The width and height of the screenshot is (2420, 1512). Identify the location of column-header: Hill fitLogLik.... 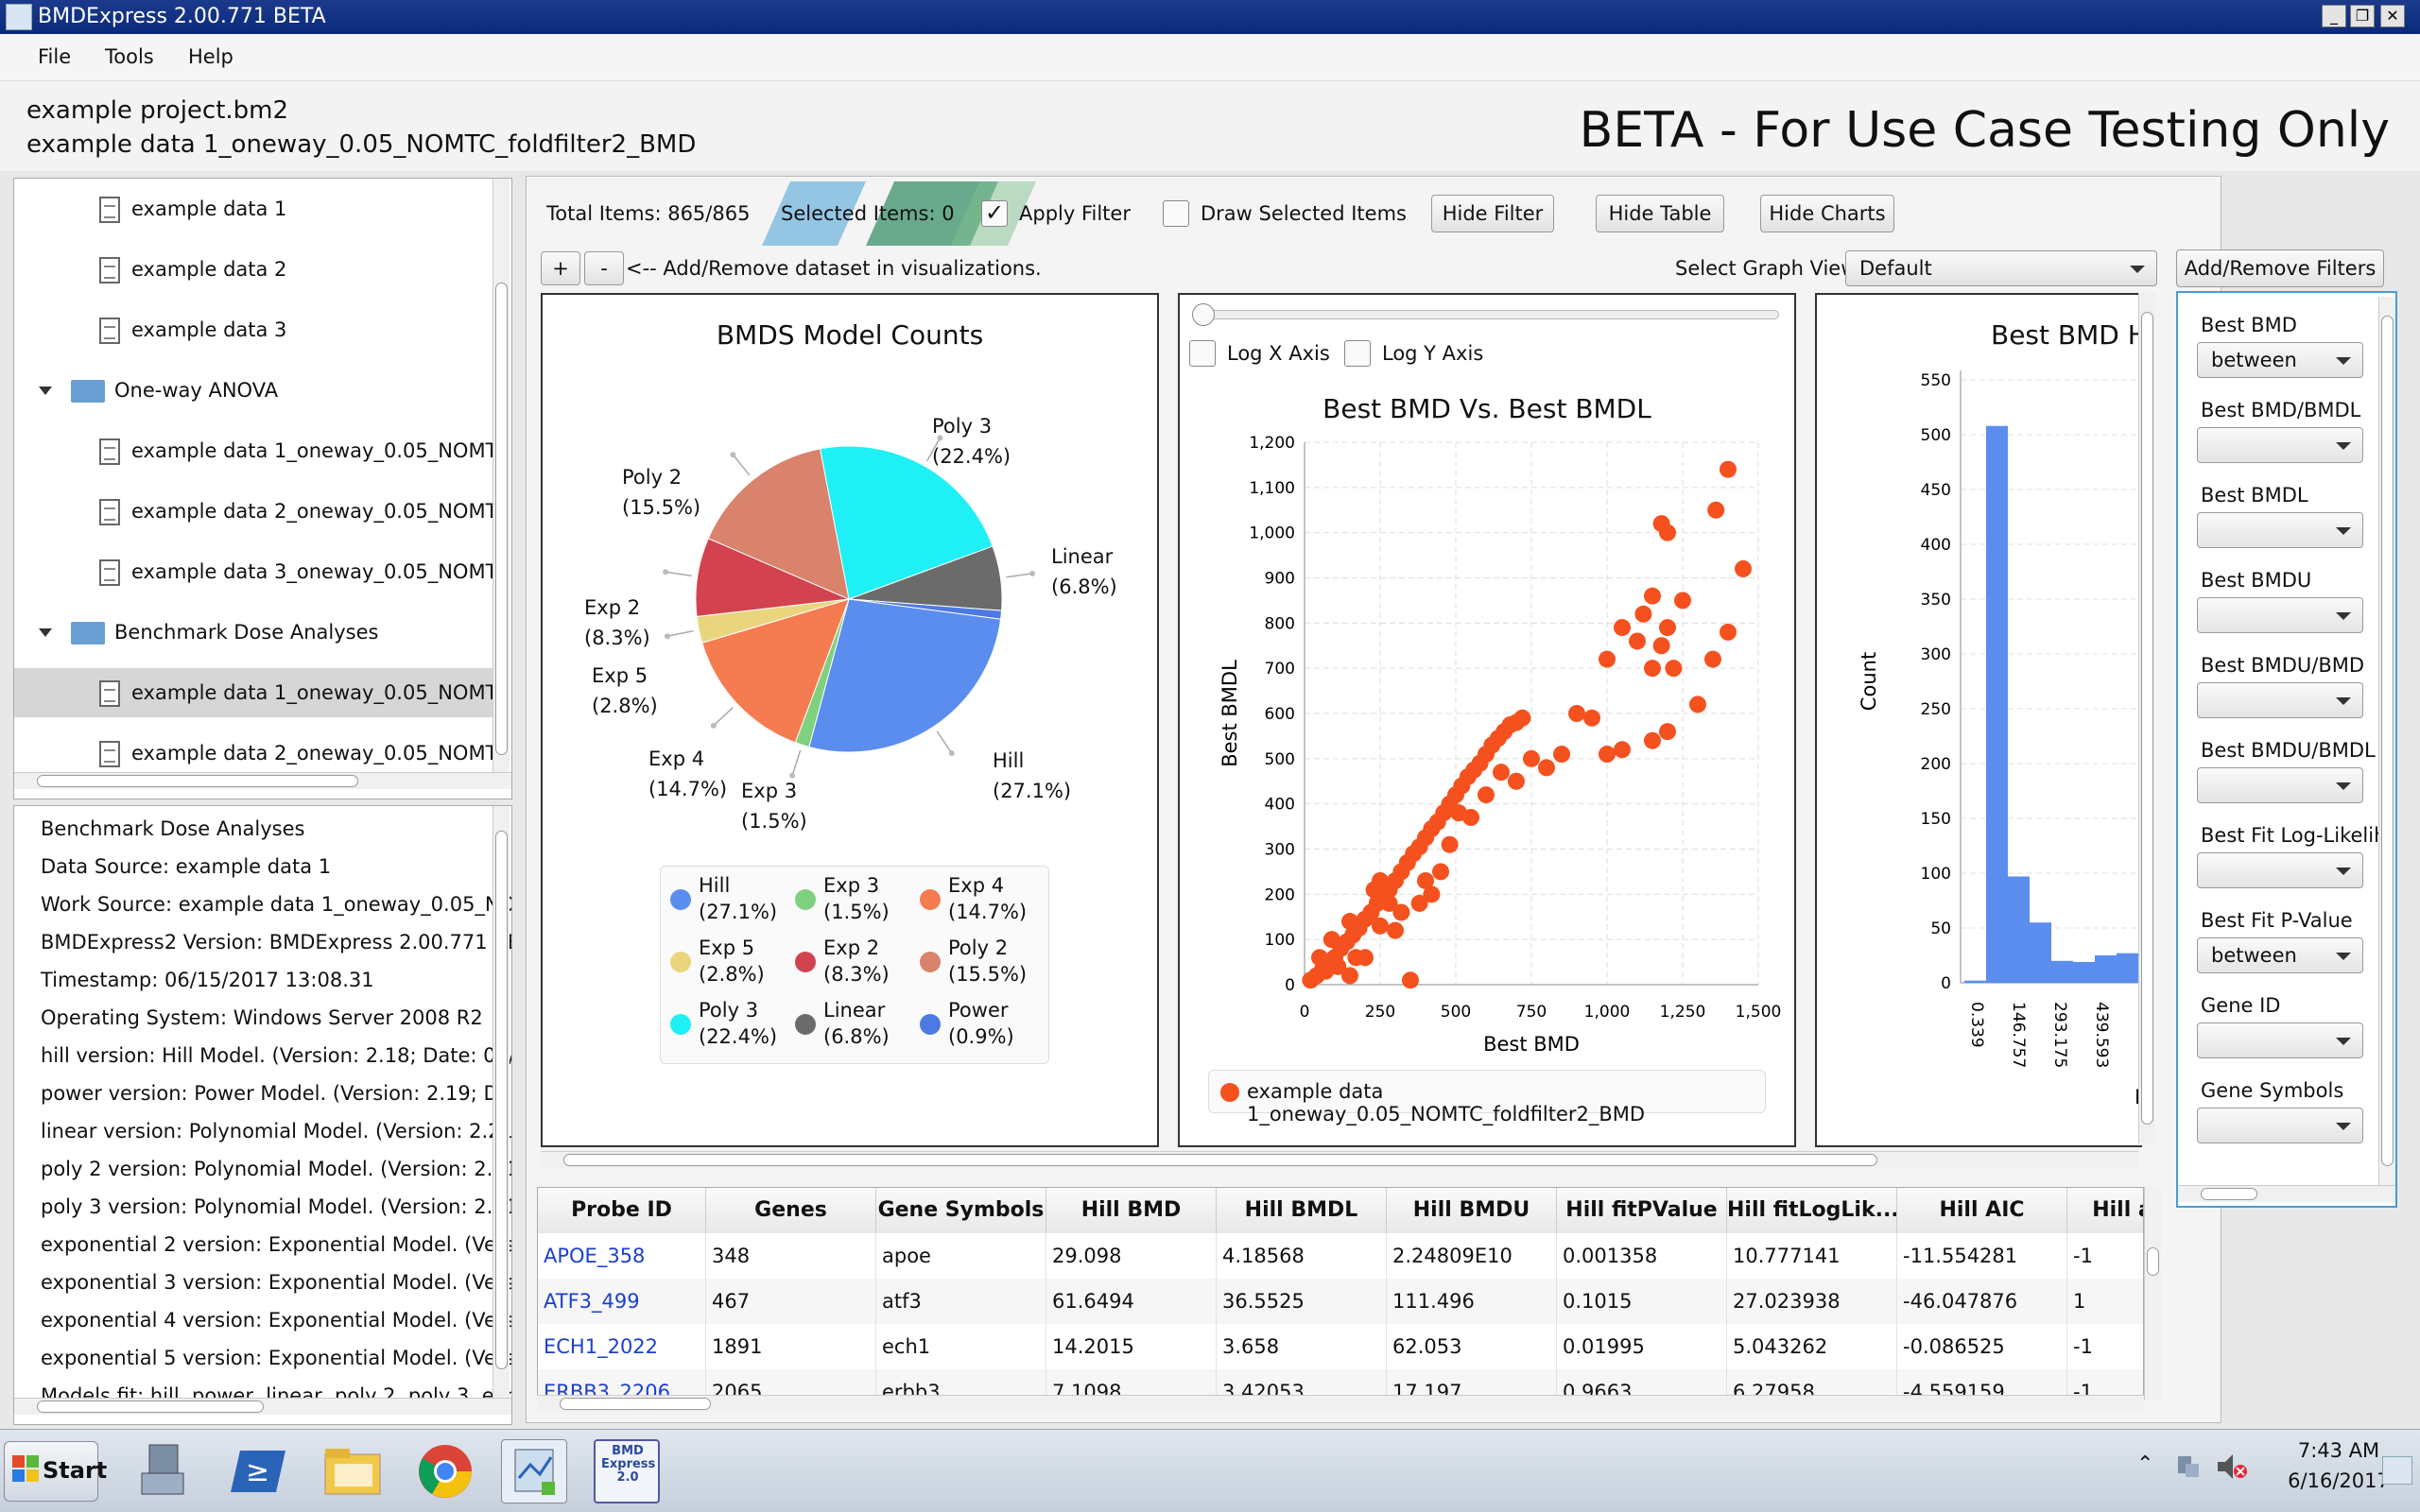
(1812, 1210).